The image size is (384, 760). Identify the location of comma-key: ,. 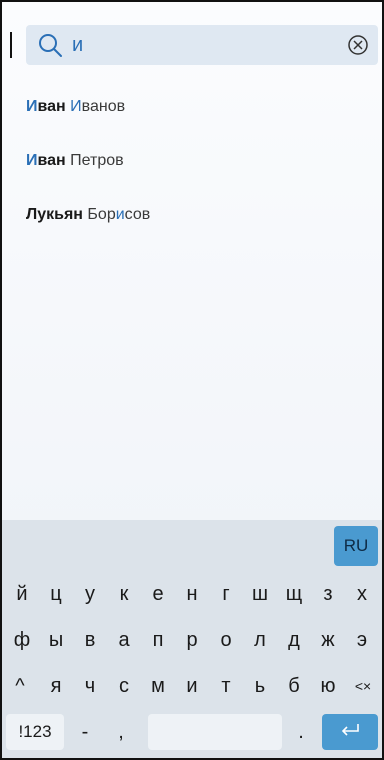
(121, 732).